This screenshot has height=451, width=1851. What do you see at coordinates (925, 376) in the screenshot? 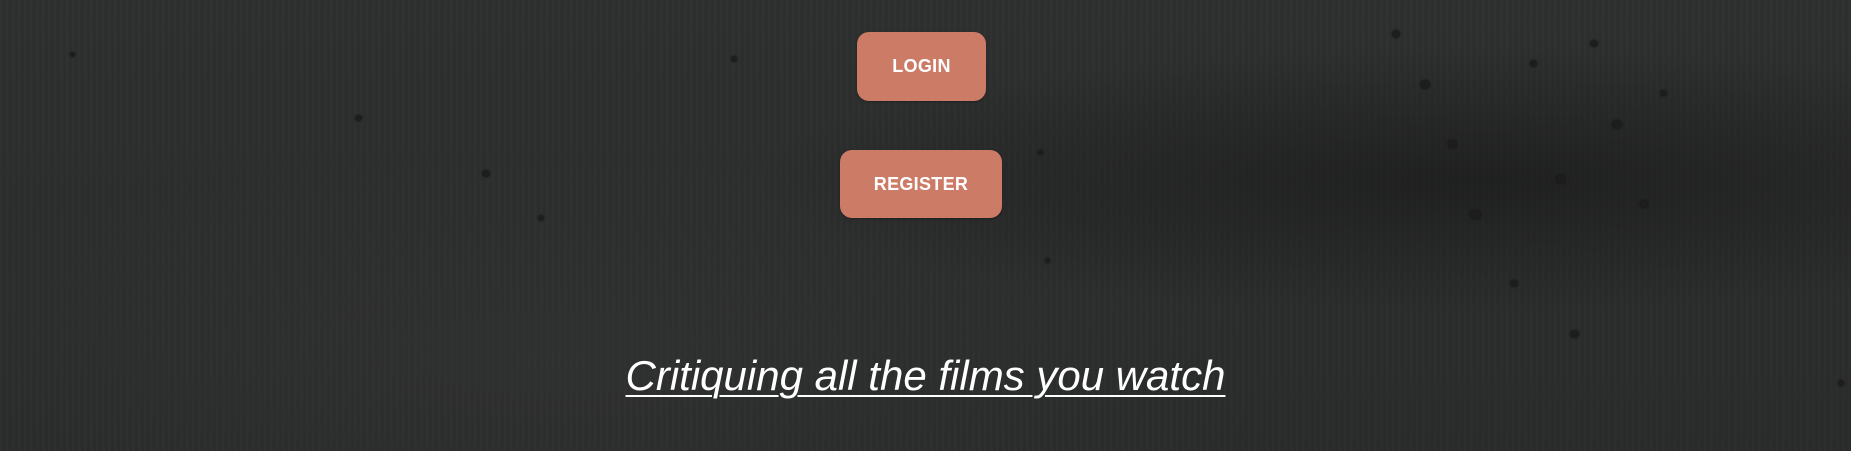
I see `tagline-link: Critiquing all the films you watch` at bounding box center [925, 376].